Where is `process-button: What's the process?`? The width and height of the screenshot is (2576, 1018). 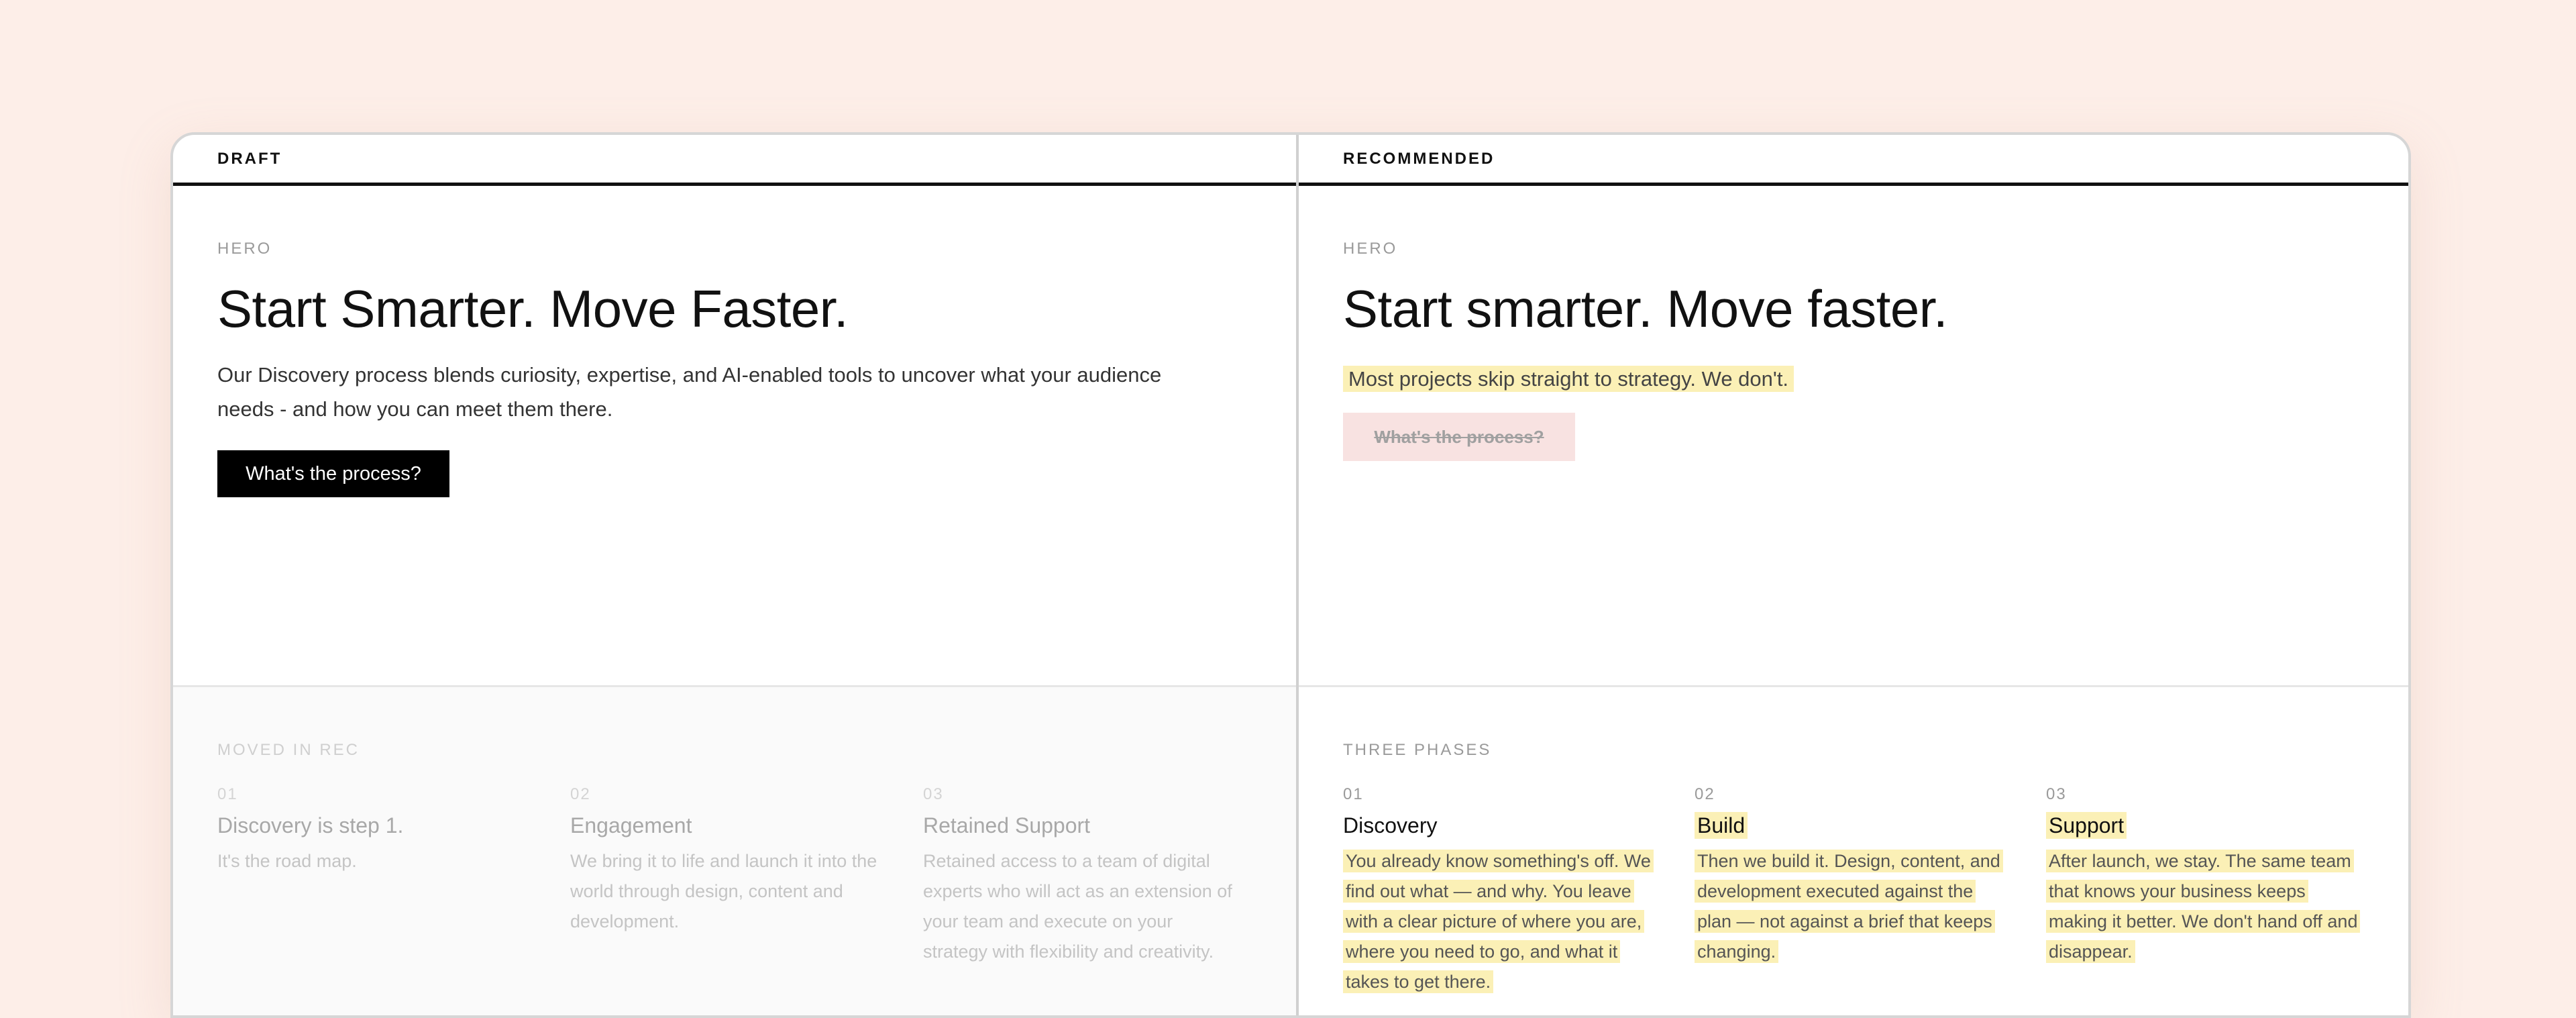 process-button: What's the process? is located at coordinates (333, 473).